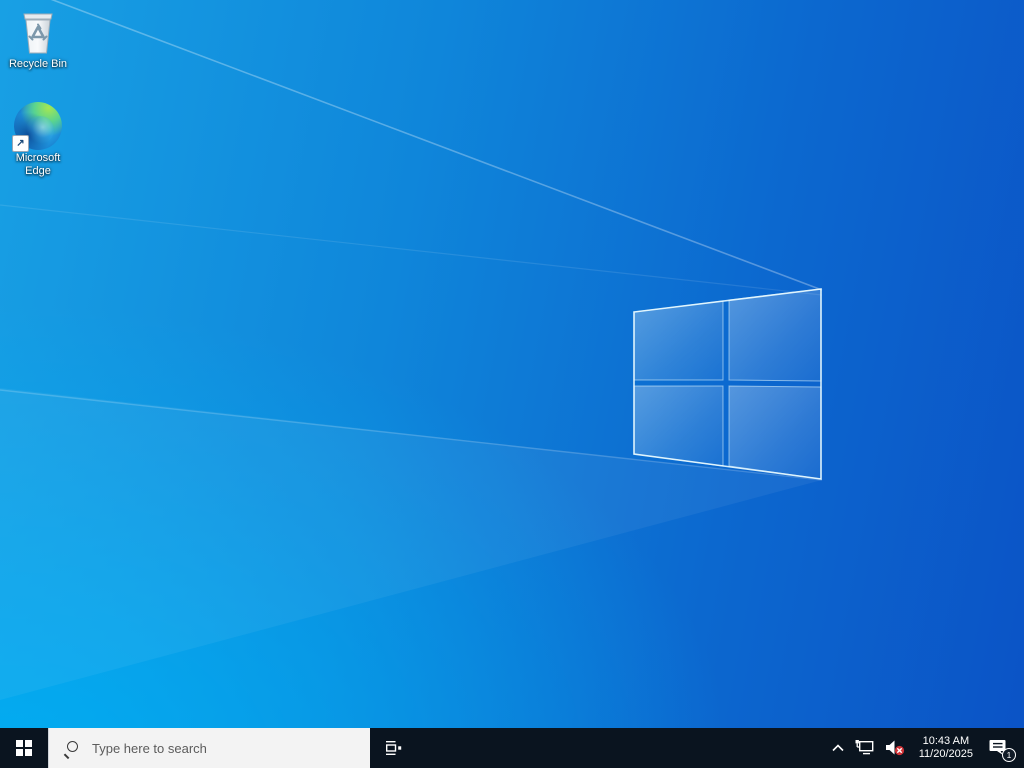 The height and width of the screenshot is (768, 1024). What do you see at coordinates (38, 64) in the screenshot?
I see `recycle-bin-label: Recycle Bin` at bounding box center [38, 64].